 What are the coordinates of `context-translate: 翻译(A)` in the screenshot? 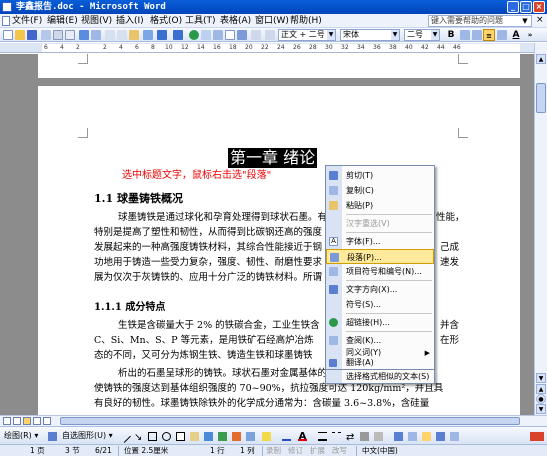 It's located at (380, 363).